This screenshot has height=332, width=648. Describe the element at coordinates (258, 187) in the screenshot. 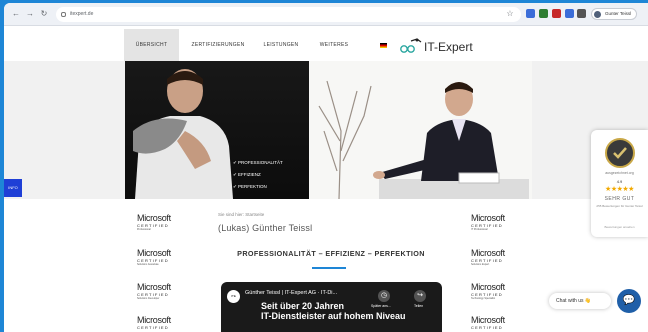

I see `hero-bullet-3: PERFEKTION` at that location.